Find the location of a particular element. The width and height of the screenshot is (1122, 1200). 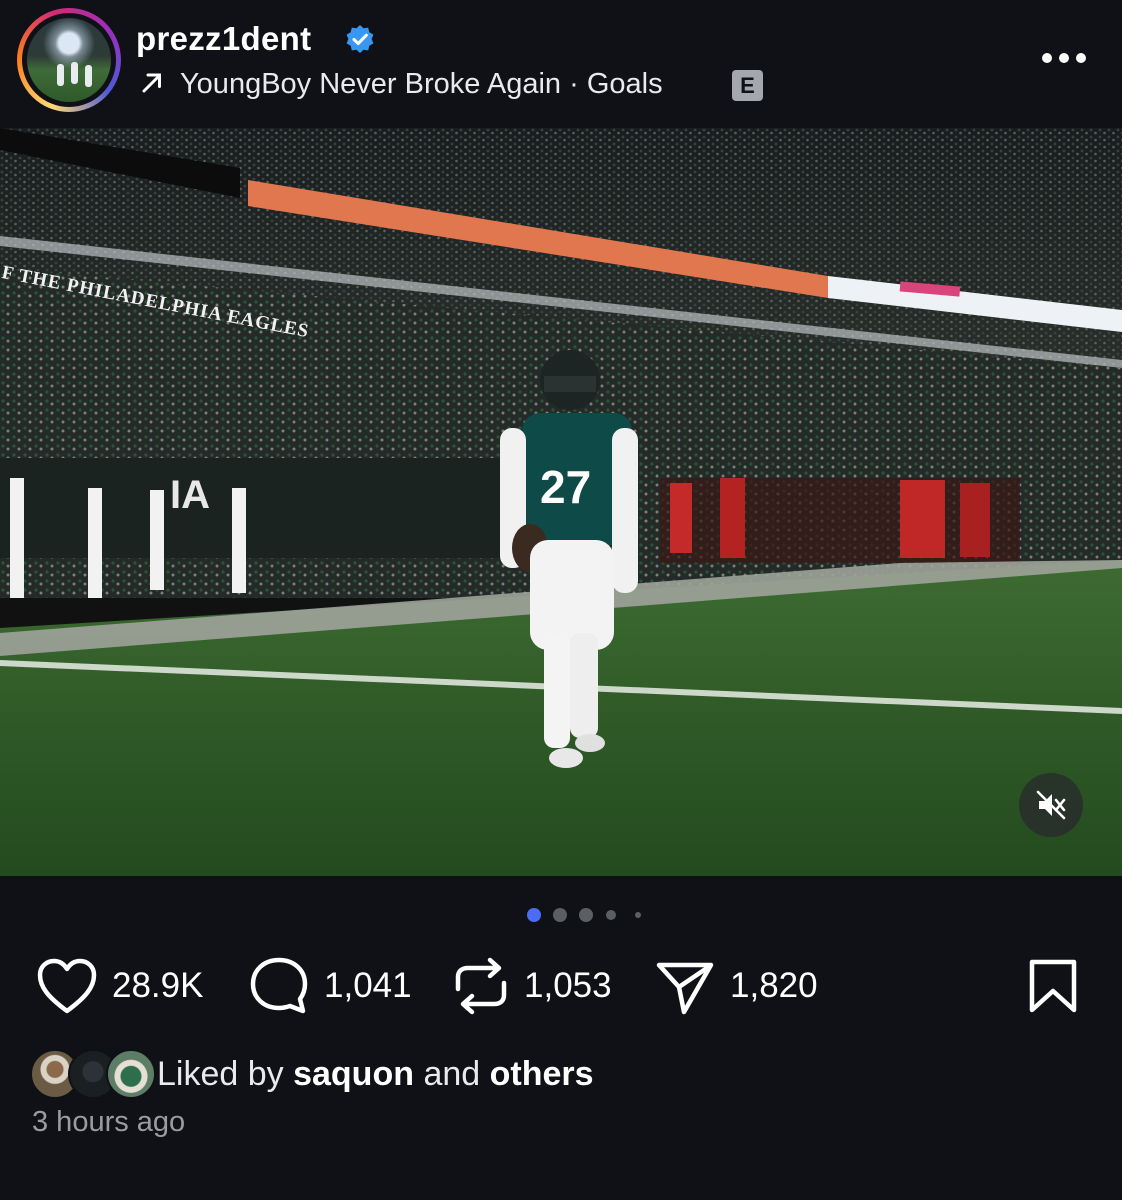

arrow-up-right-icon is located at coordinates (151, 83).